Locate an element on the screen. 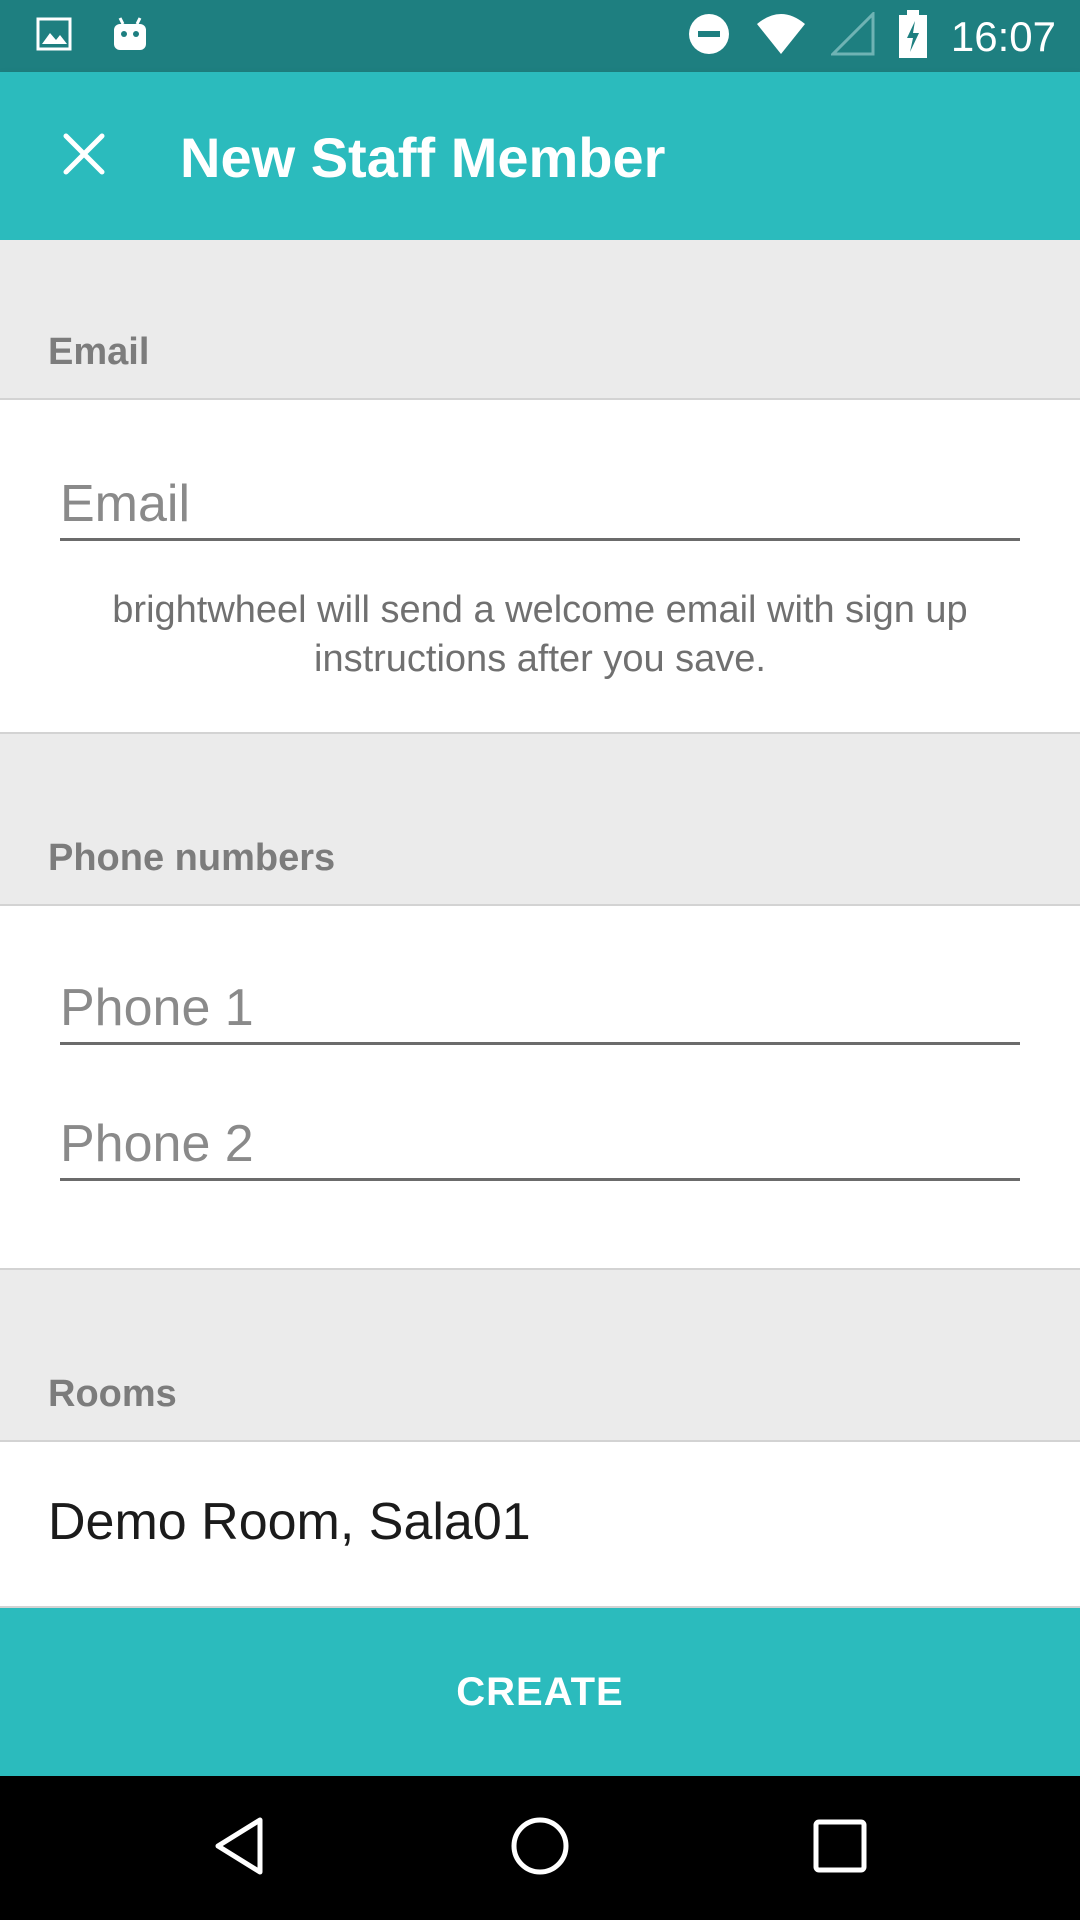  app-bar: New Staff Member is located at coordinates (540, 156).